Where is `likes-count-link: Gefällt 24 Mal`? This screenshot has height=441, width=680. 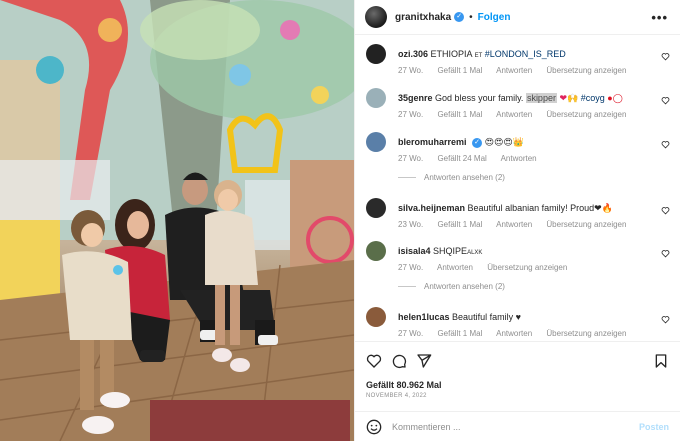
likes-count-link: Gefällt 24 Mal is located at coordinates (461, 158).